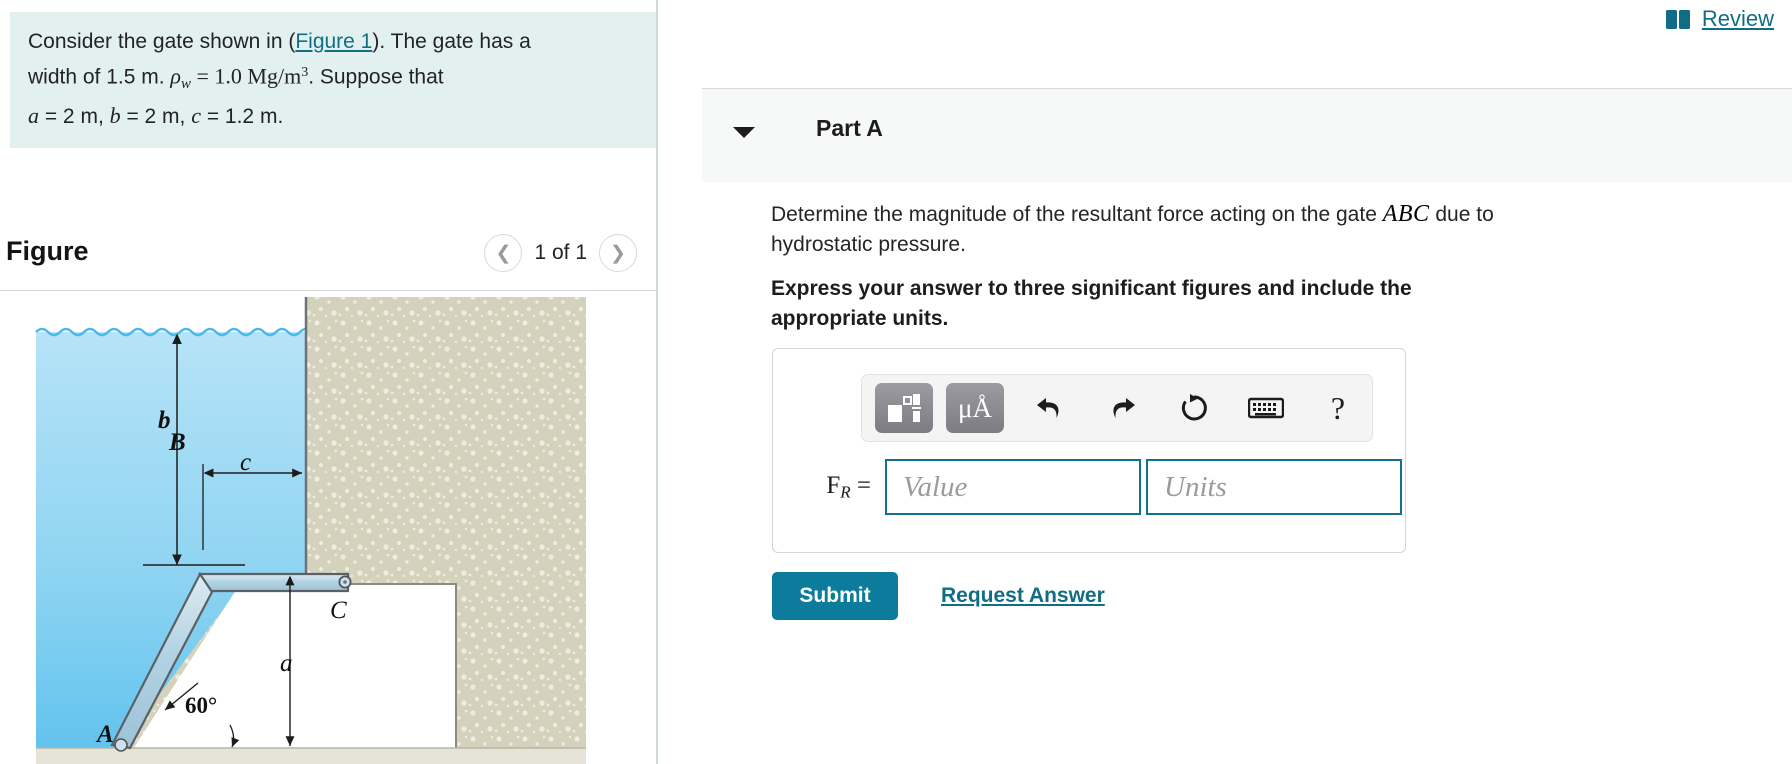 Image resolution: width=1792 pixels, height=764 pixels. I want to click on figure-label-angle: 60°, so click(201, 705).